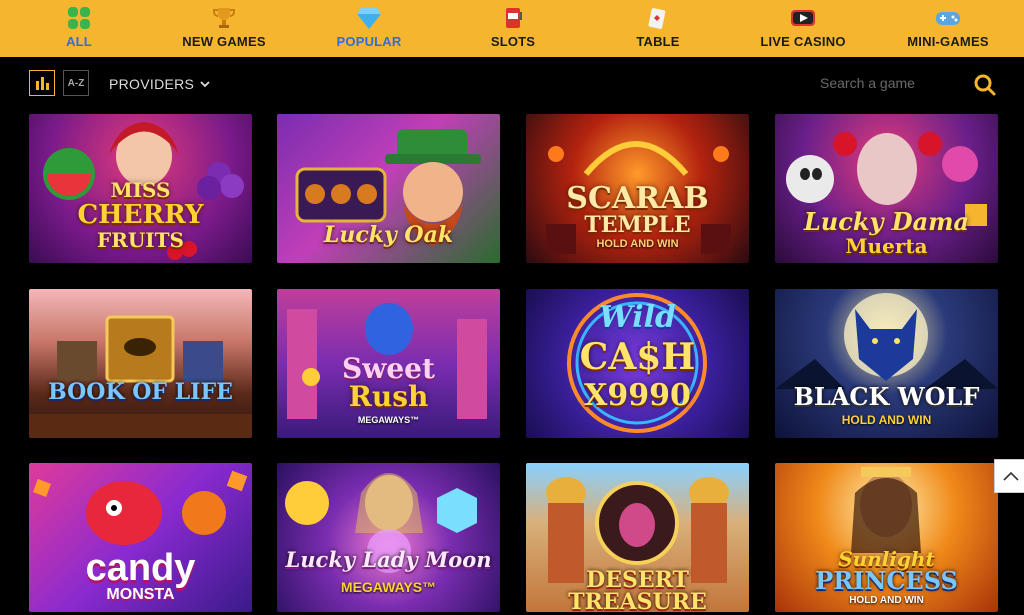  I want to click on game-title: X9990, so click(637, 395).